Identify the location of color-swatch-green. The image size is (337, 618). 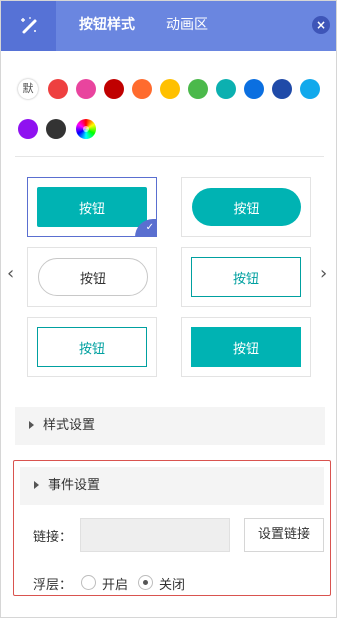
(198, 89).